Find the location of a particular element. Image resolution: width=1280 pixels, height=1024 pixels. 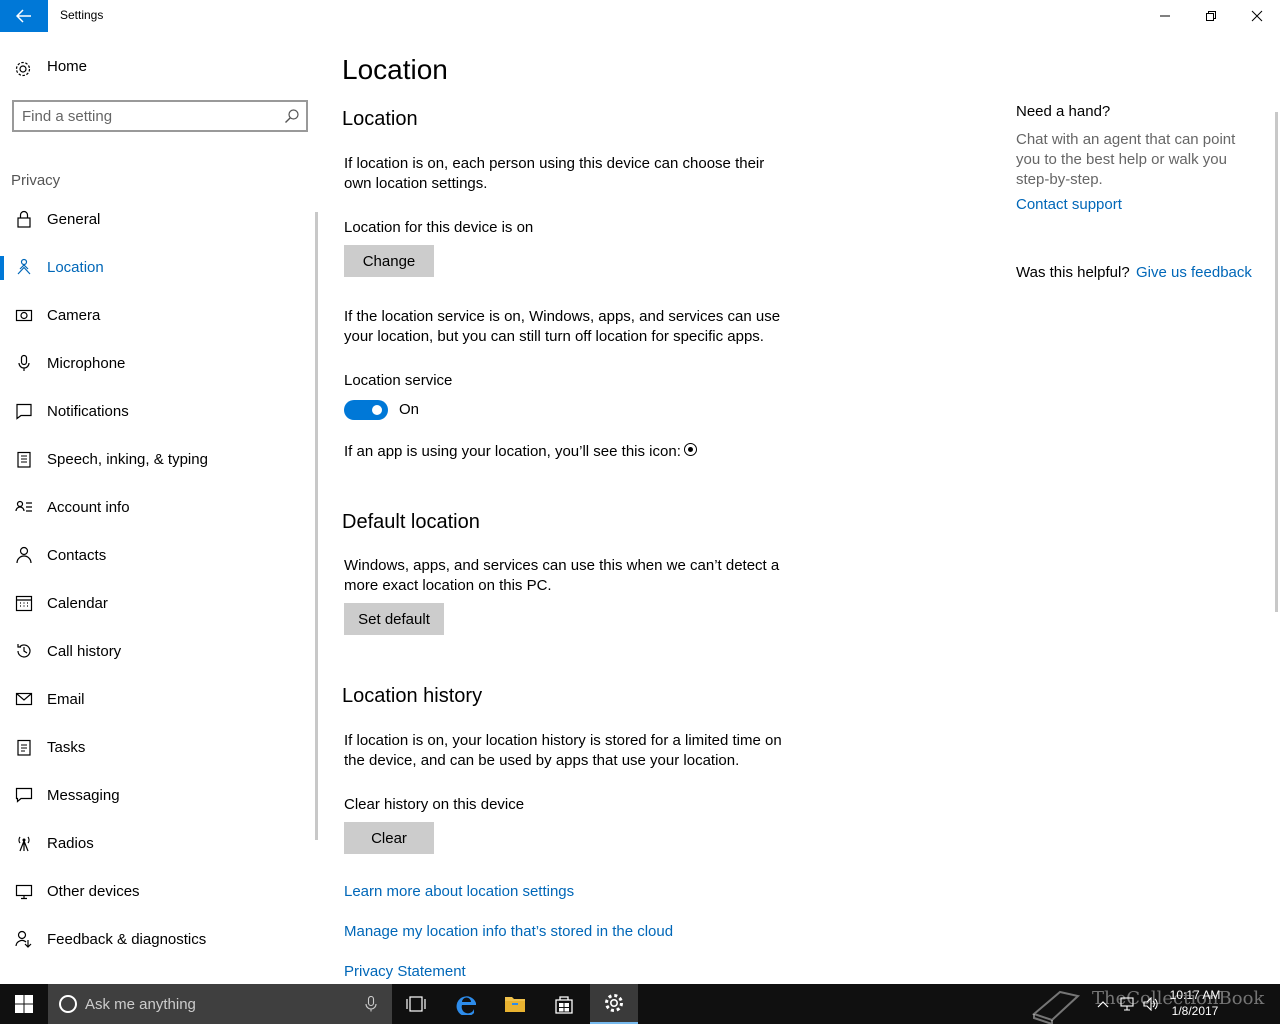

show-hidden-icons-button is located at coordinates (1103, 1004).